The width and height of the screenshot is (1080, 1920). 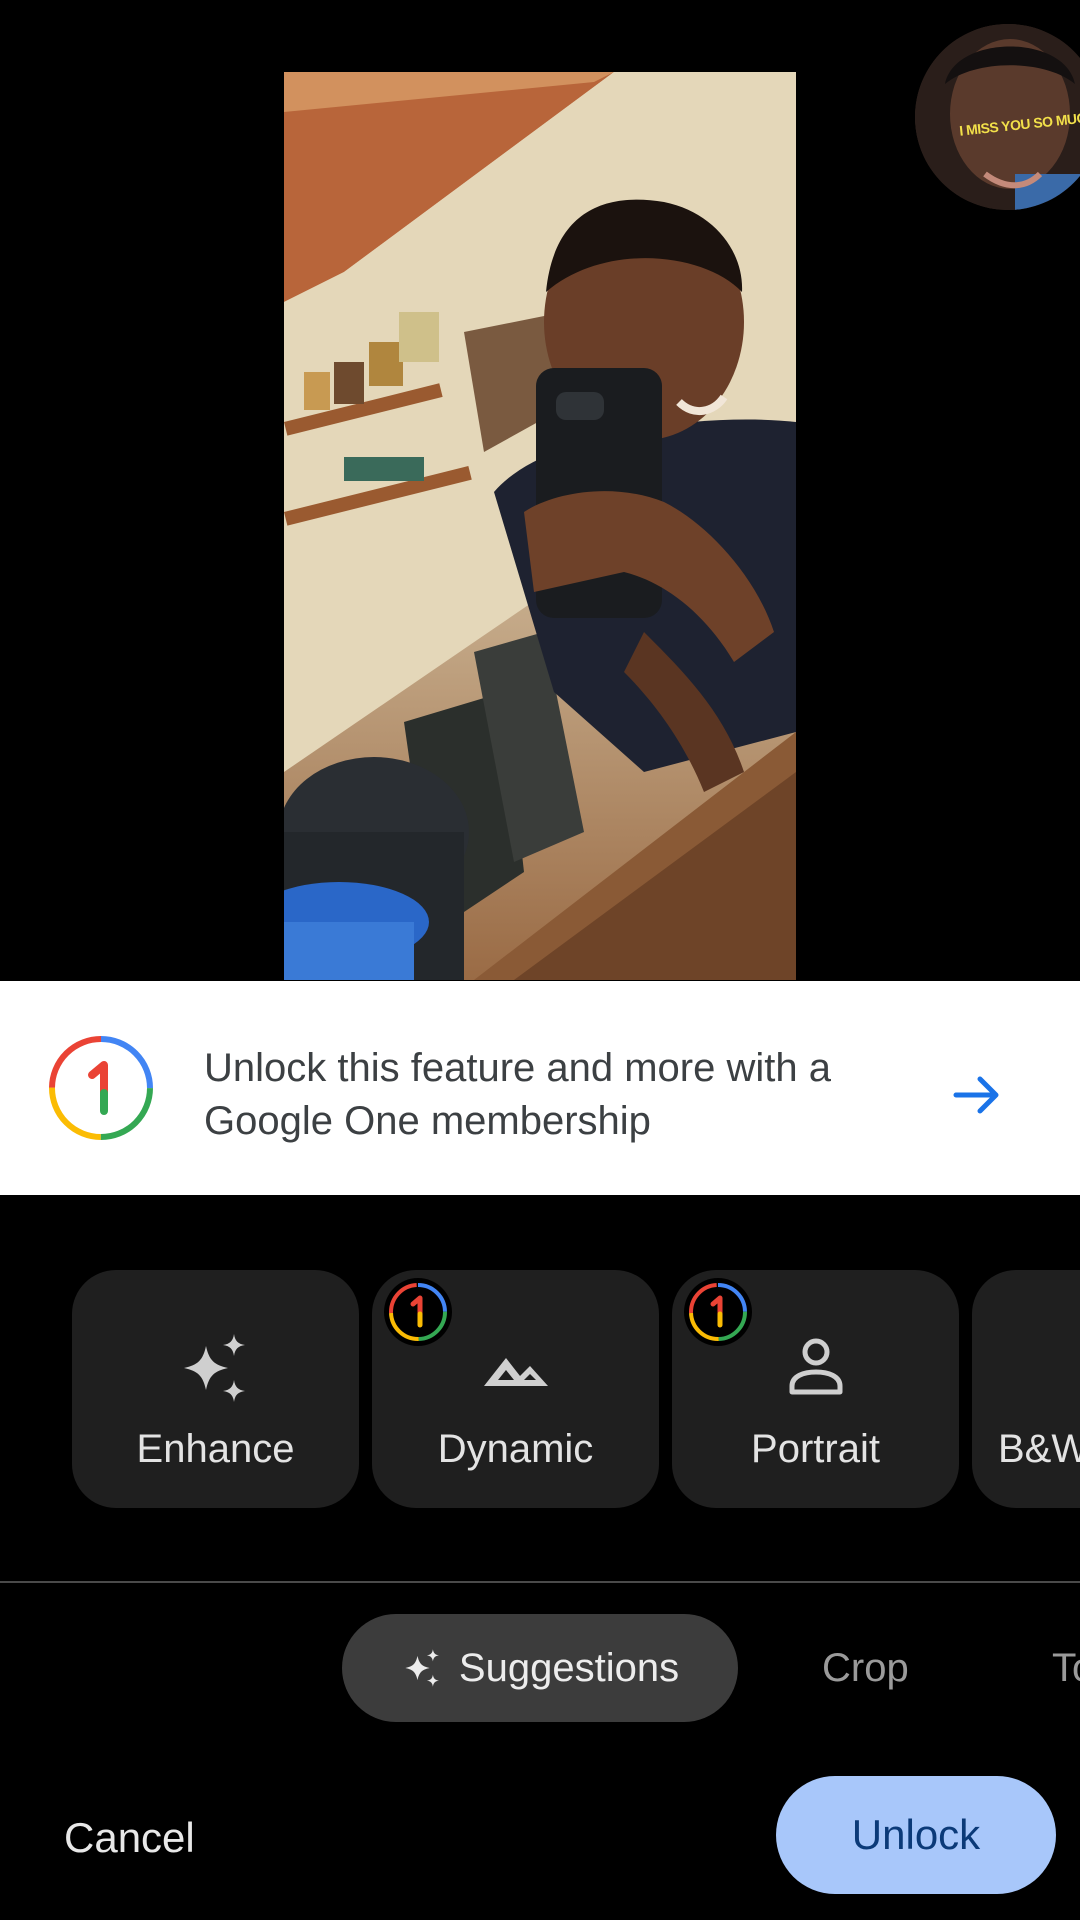 I want to click on chip-label: Enhance, so click(x=215, y=1449).